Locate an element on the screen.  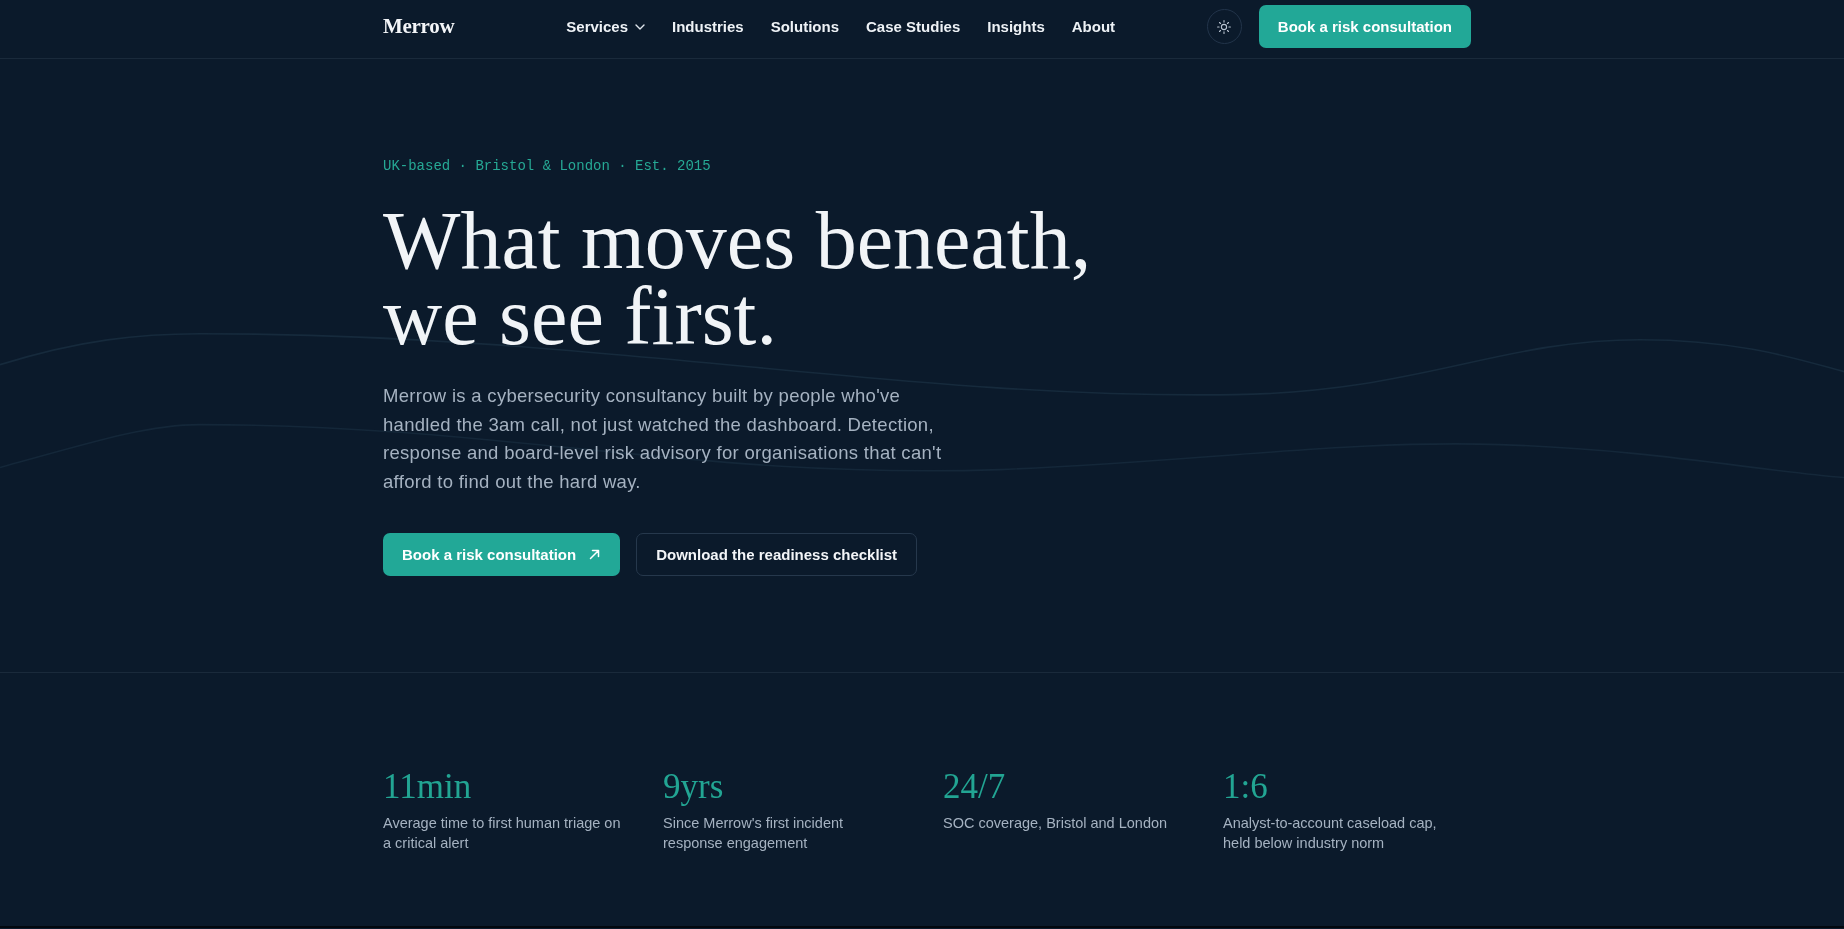
nav-link: Case Studies is located at coordinates (913, 26).